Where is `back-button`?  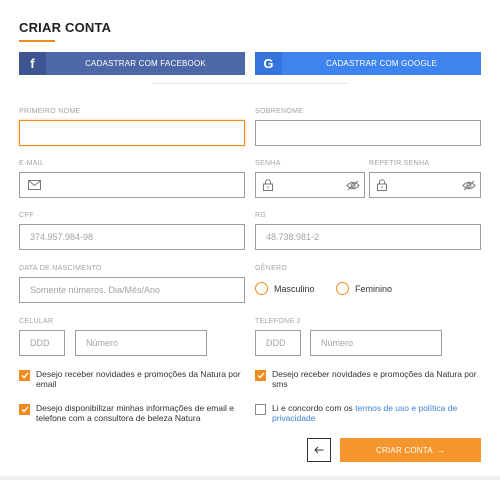
back-button is located at coordinates (319, 450).